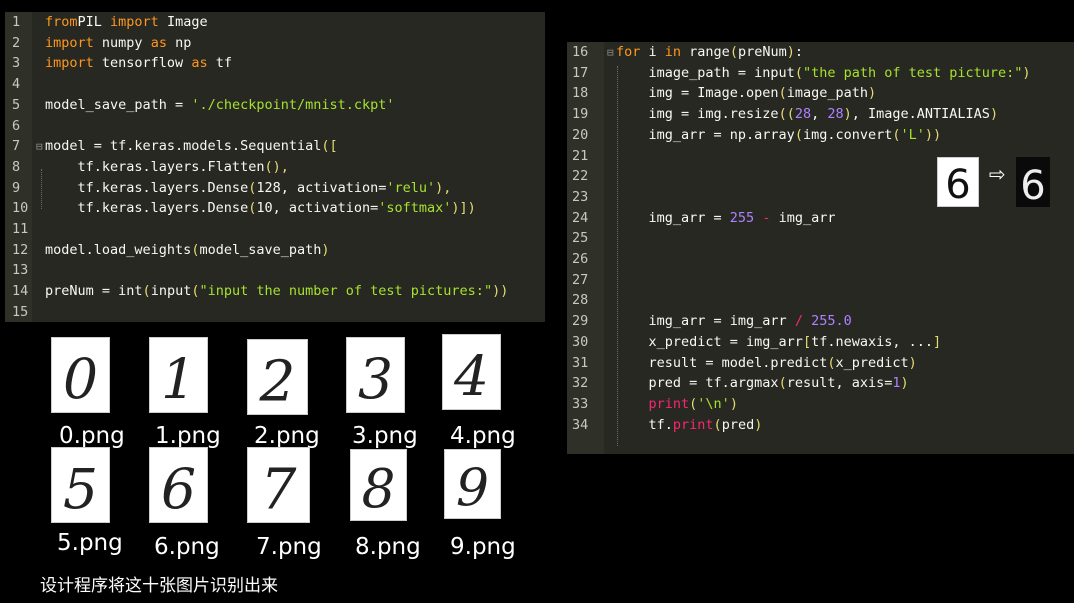 Image resolution: width=1074 pixels, height=603 pixels. Describe the element at coordinates (321, 187) in the screenshot. I see `code-token: 128, activation=` at that location.